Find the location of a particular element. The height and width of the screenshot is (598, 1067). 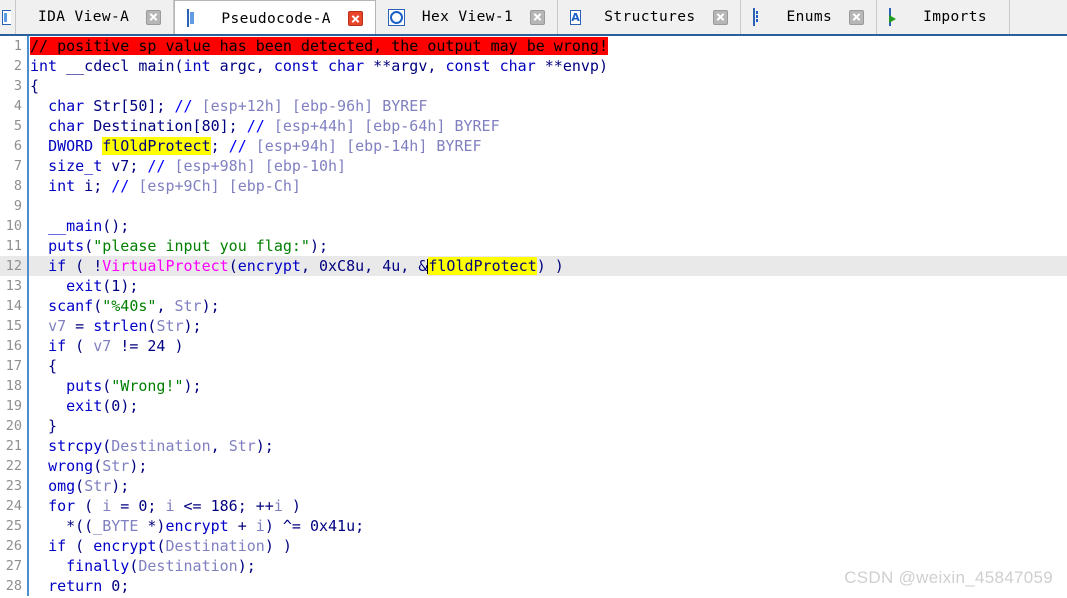

line-text-26: if ( encrypt(Destination) ) is located at coordinates (170, 546).